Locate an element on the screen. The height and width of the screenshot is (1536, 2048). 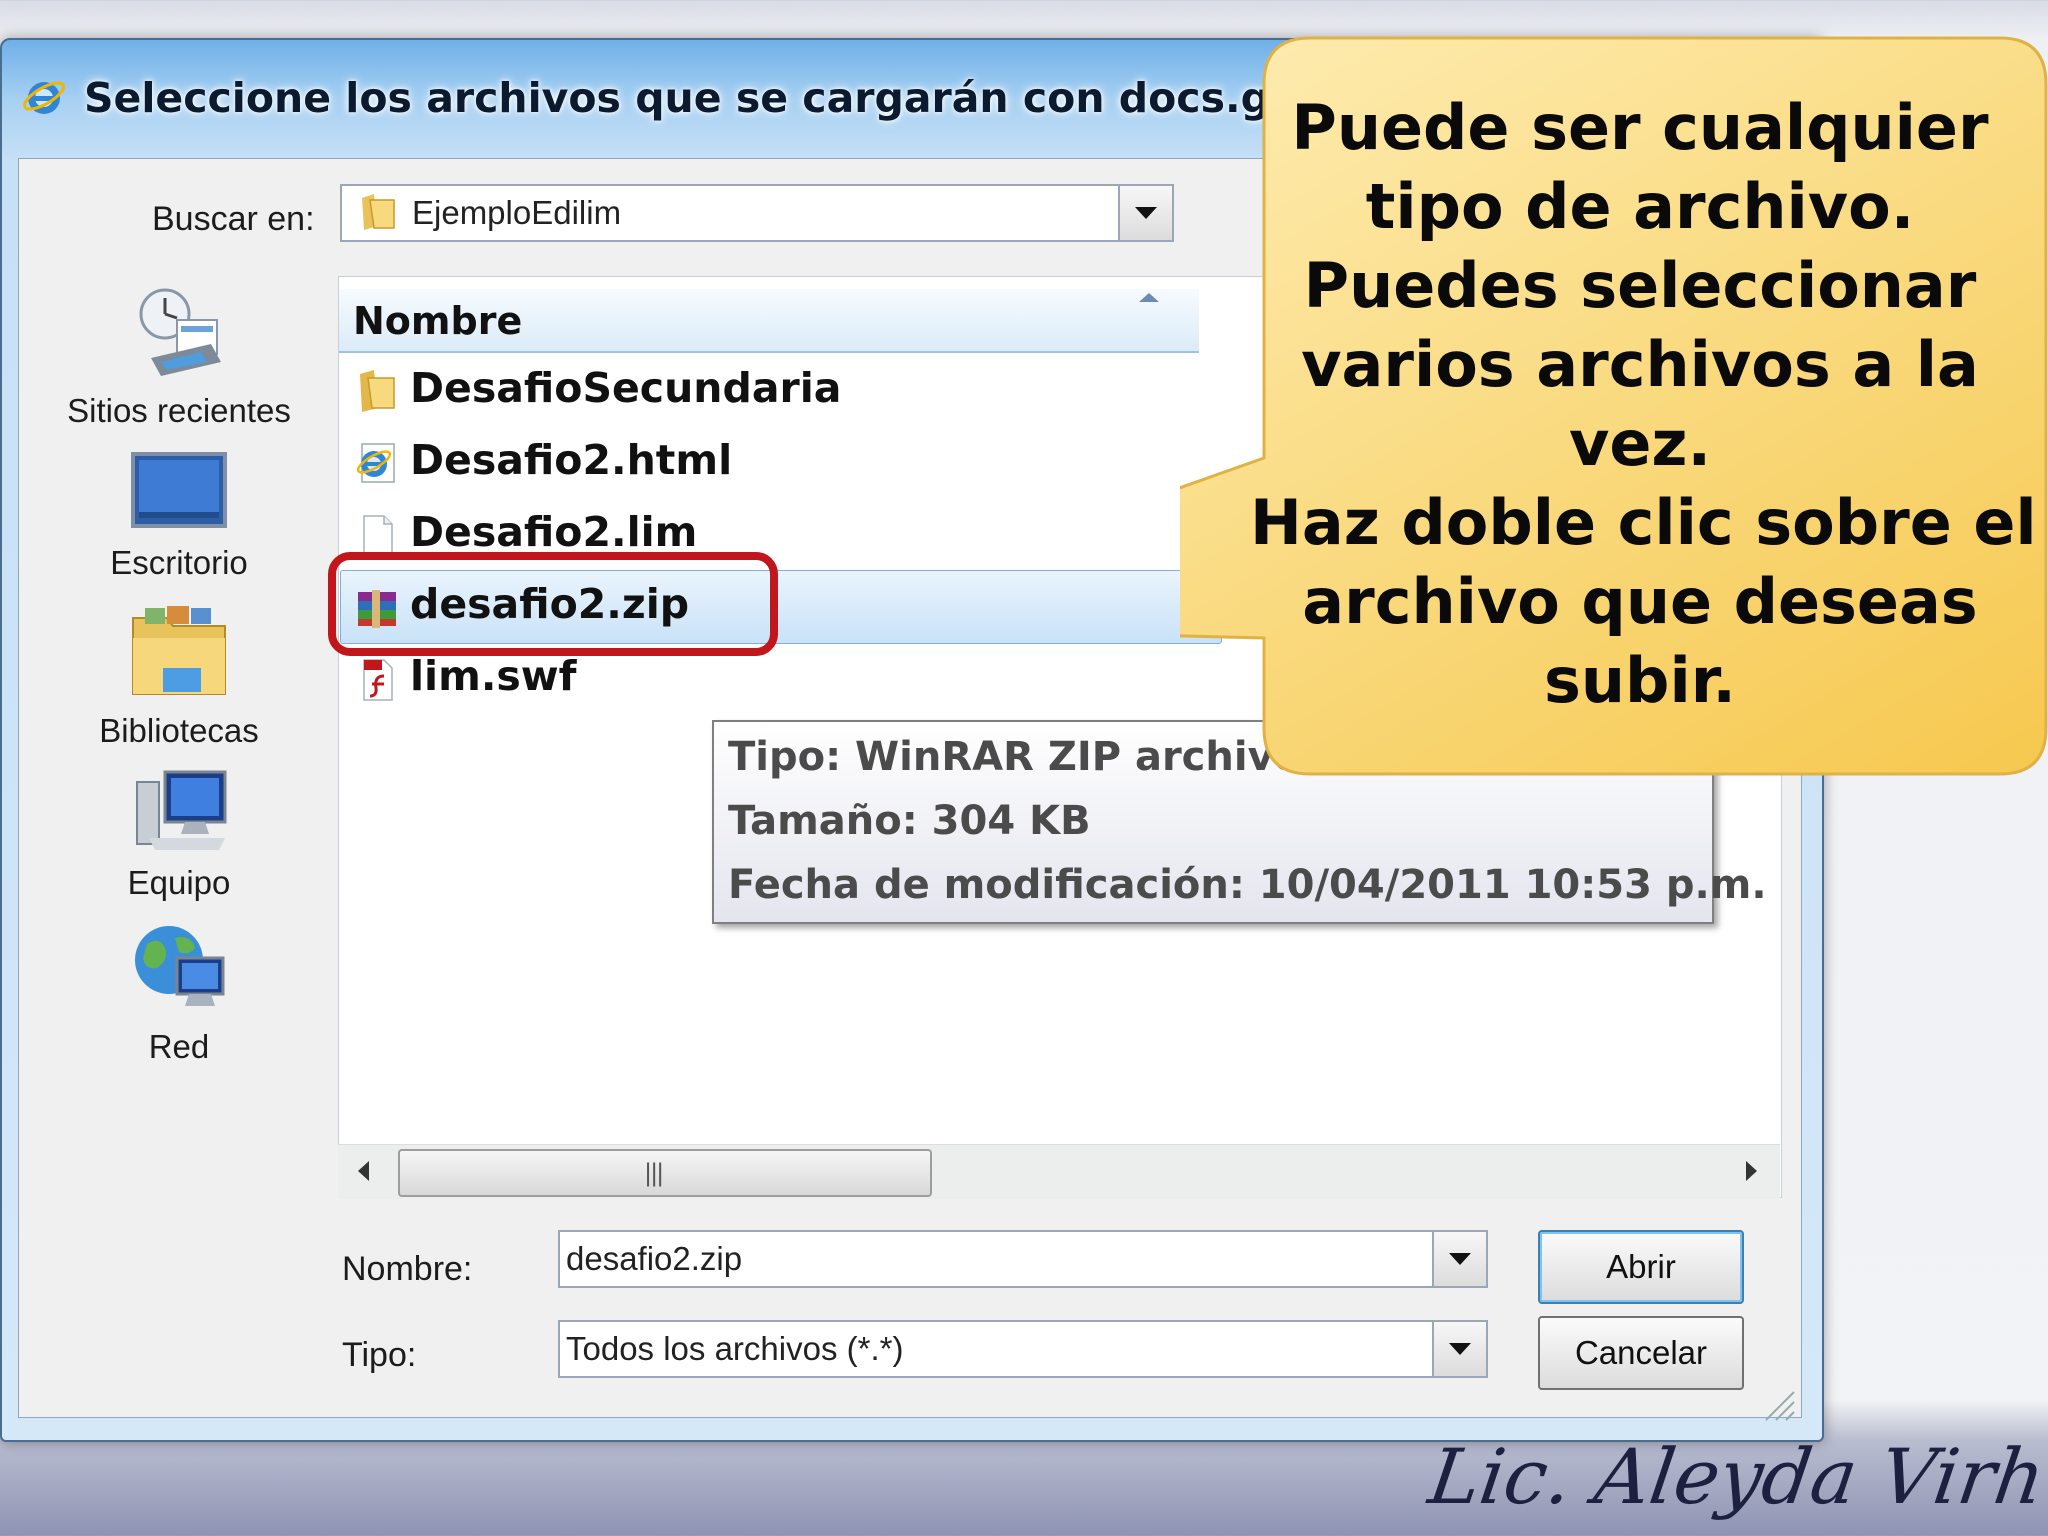
column-header-name: Nombre is located at coordinates (769, 321).